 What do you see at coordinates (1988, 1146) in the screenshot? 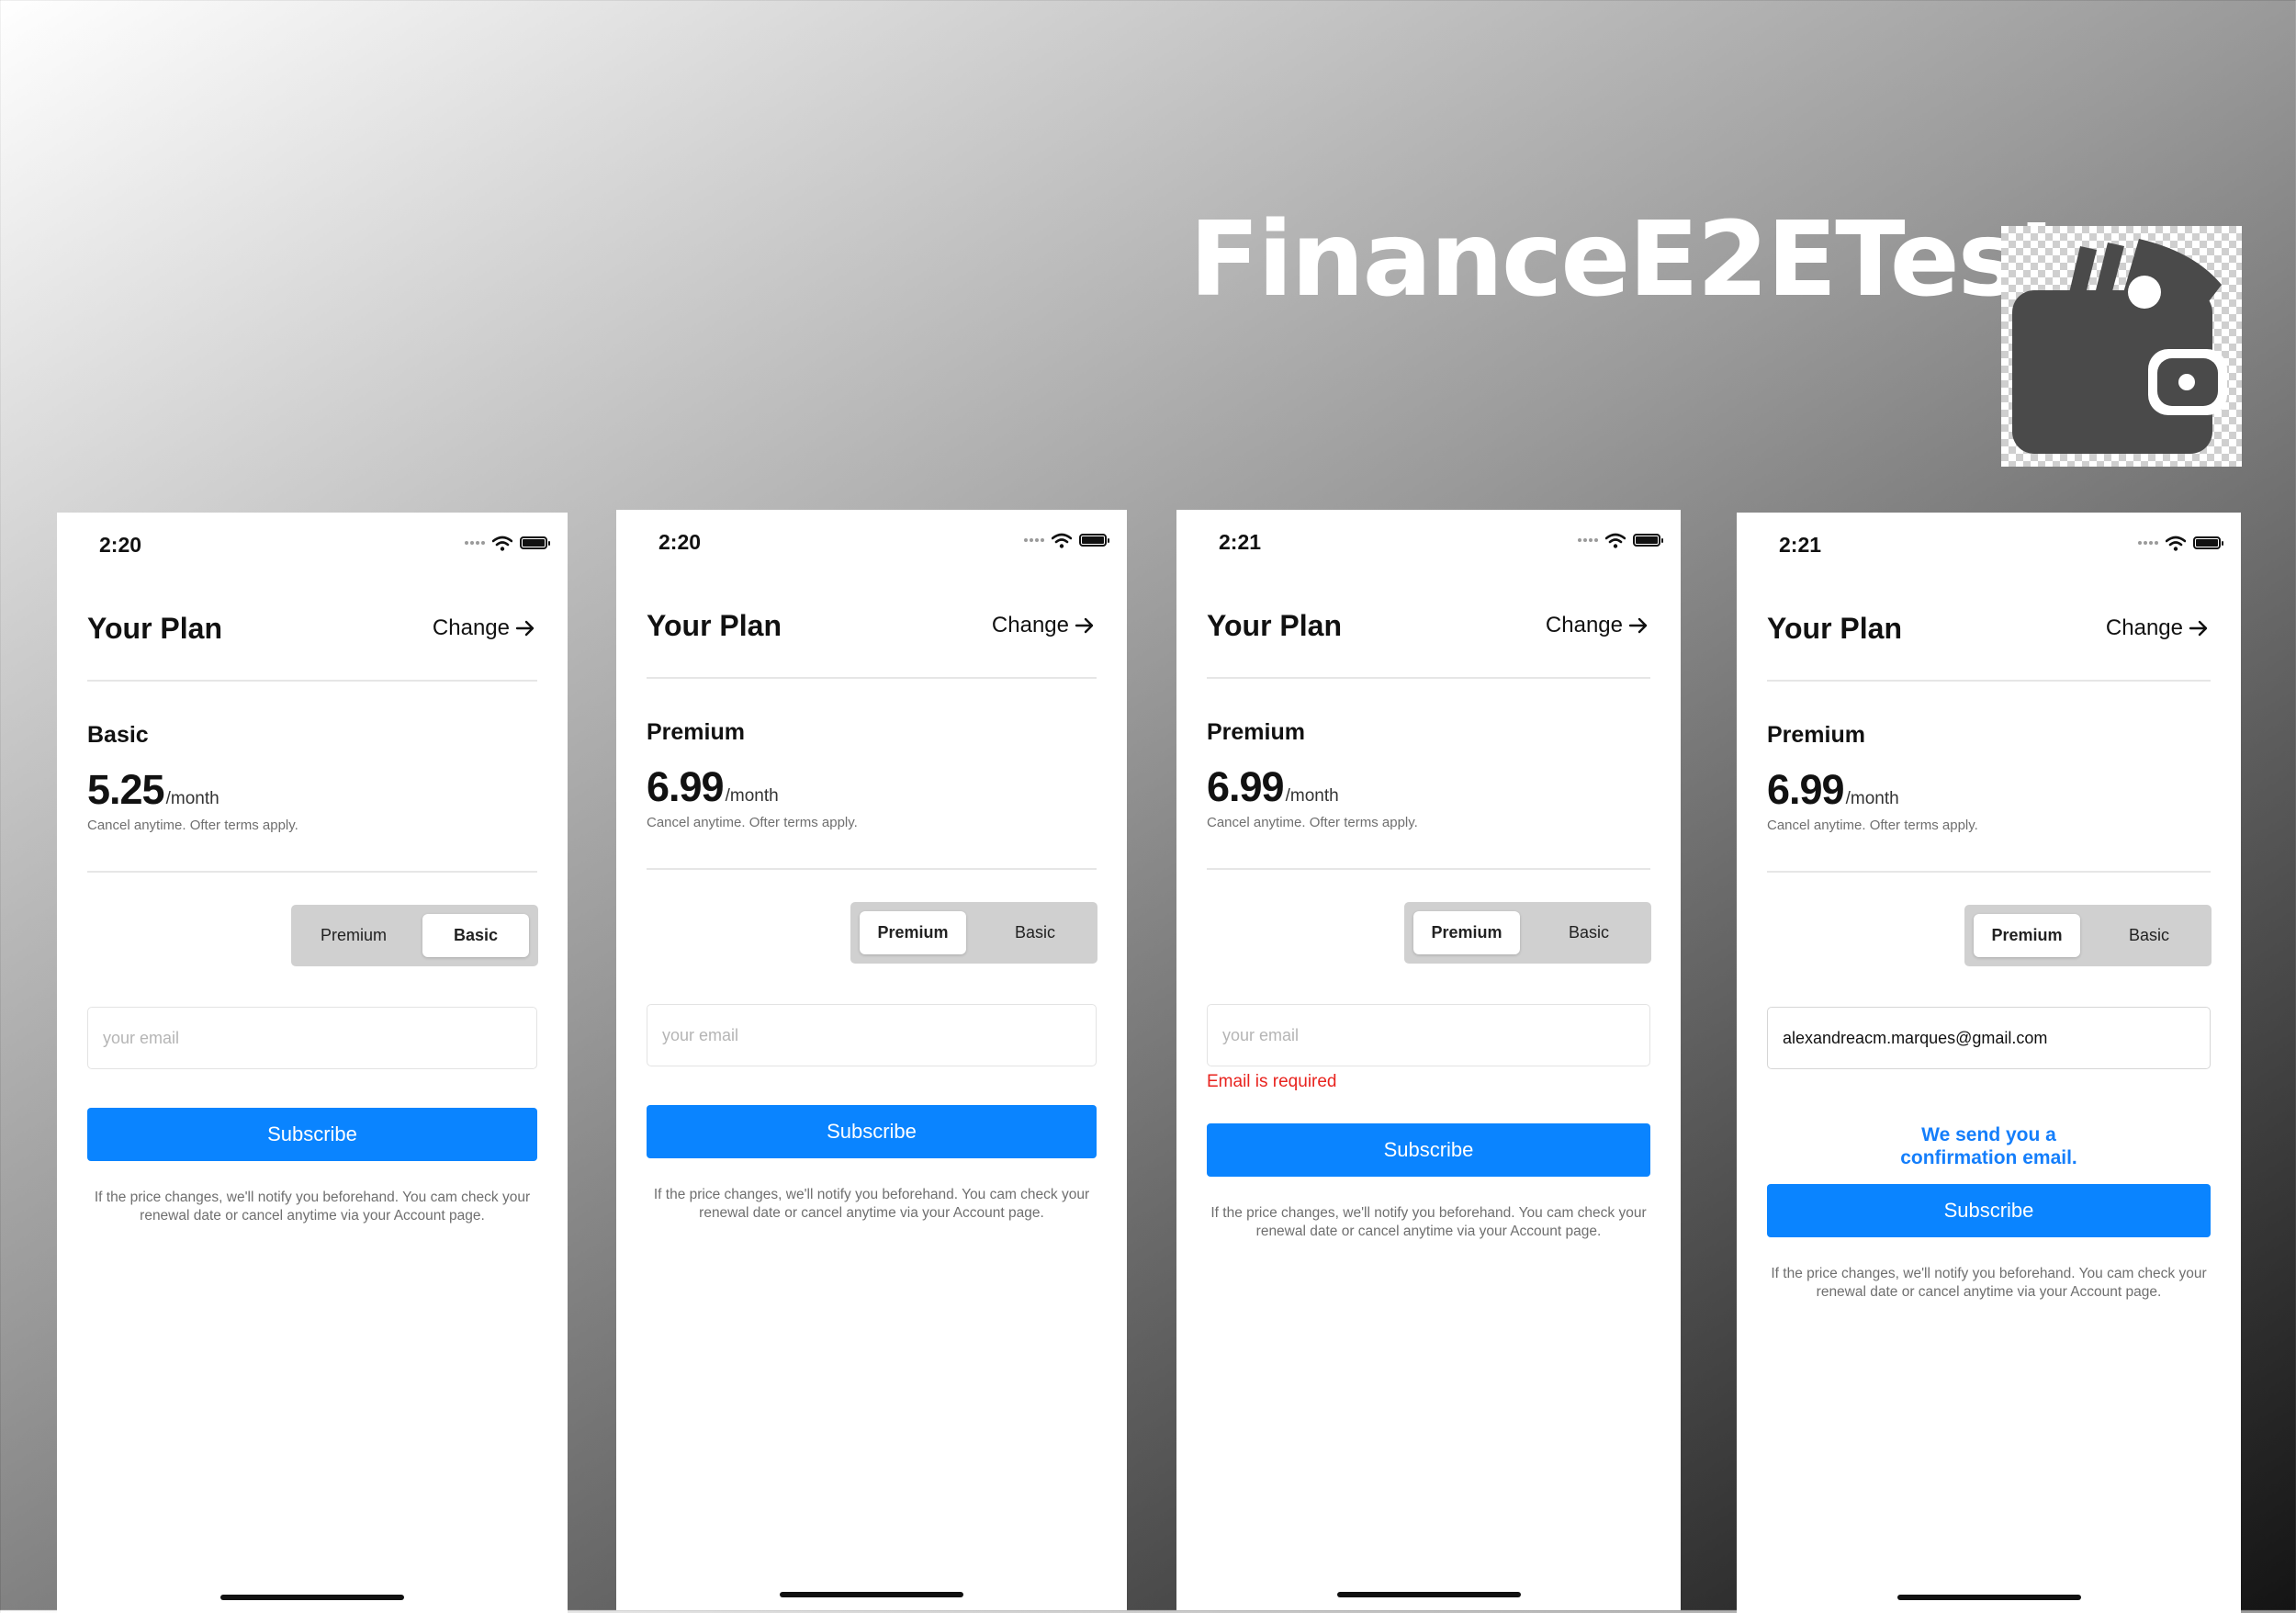
I see `confirmation-message: We send you a confirmation email.` at bounding box center [1988, 1146].